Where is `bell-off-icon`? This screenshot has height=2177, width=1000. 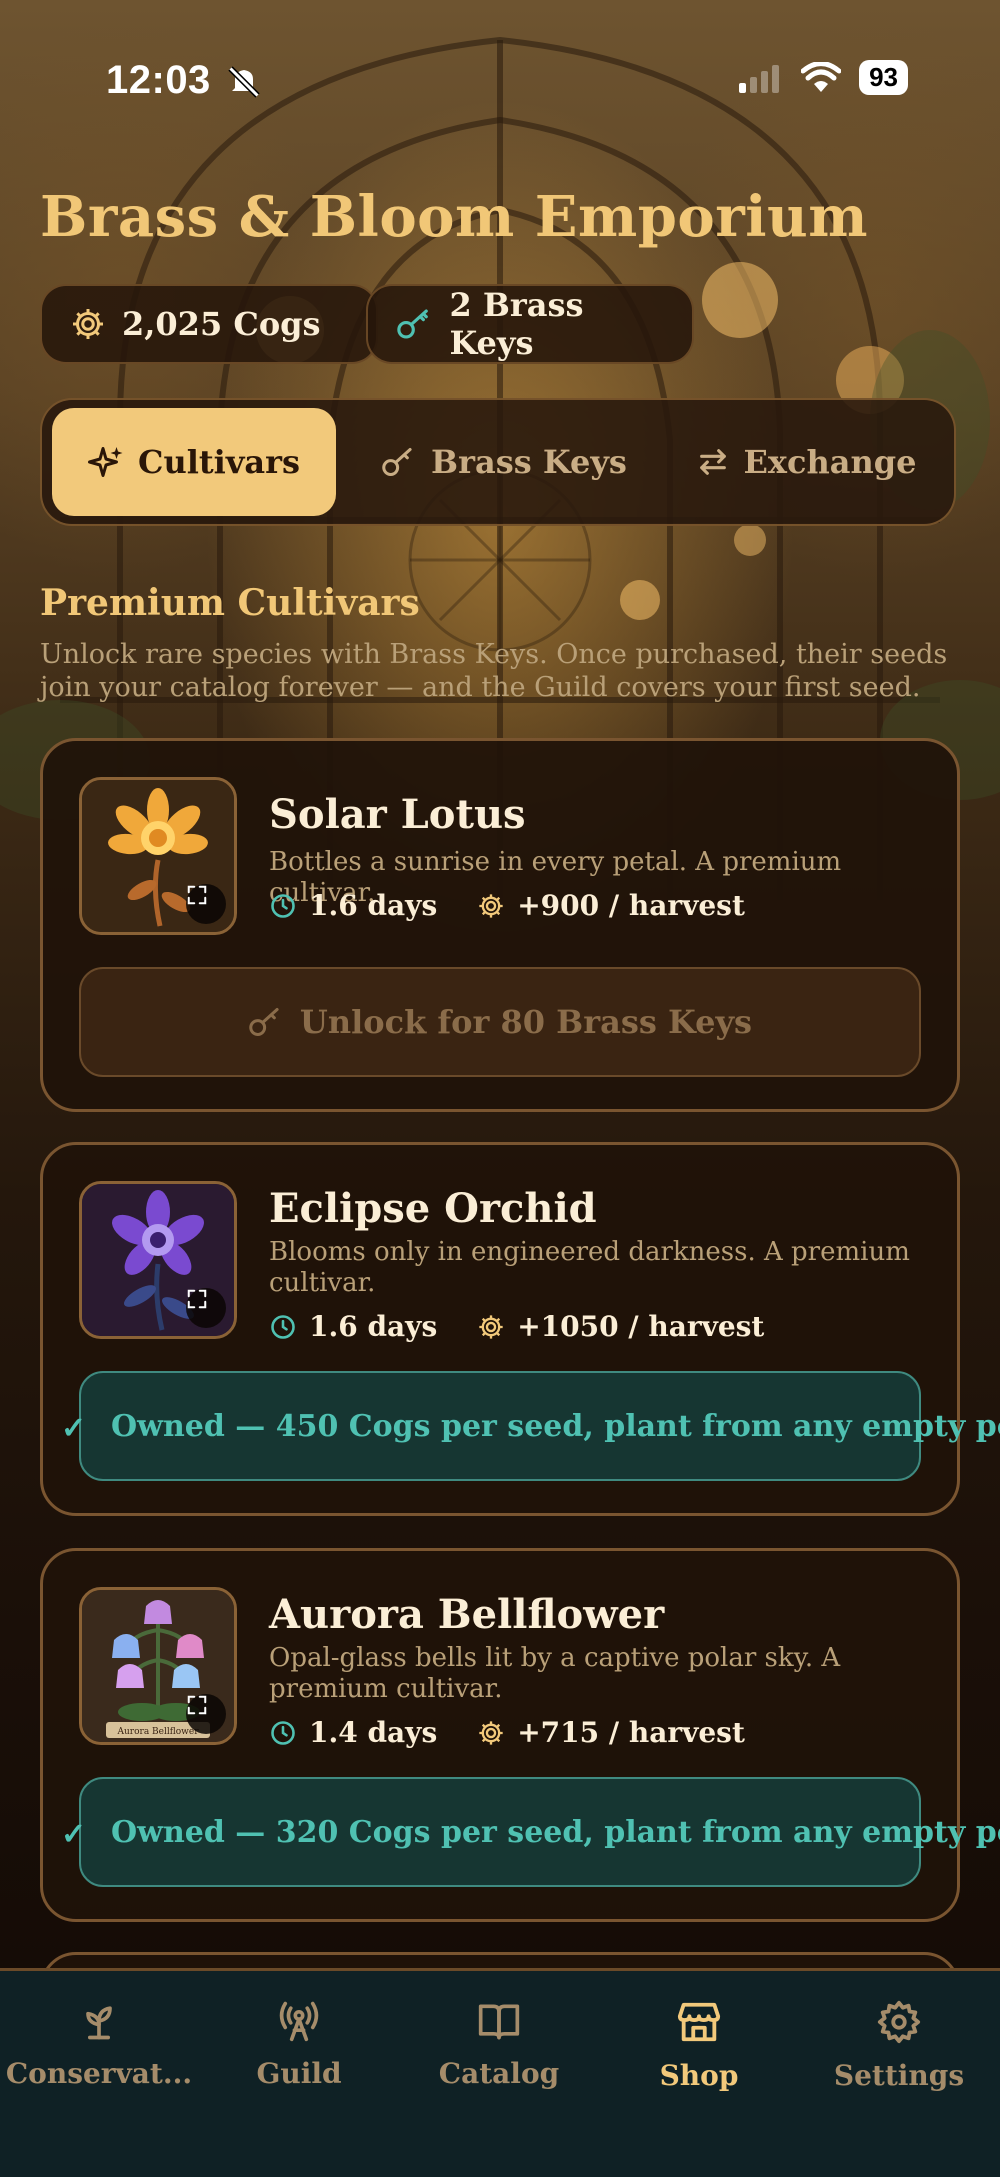 bell-off-icon is located at coordinates (244, 82).